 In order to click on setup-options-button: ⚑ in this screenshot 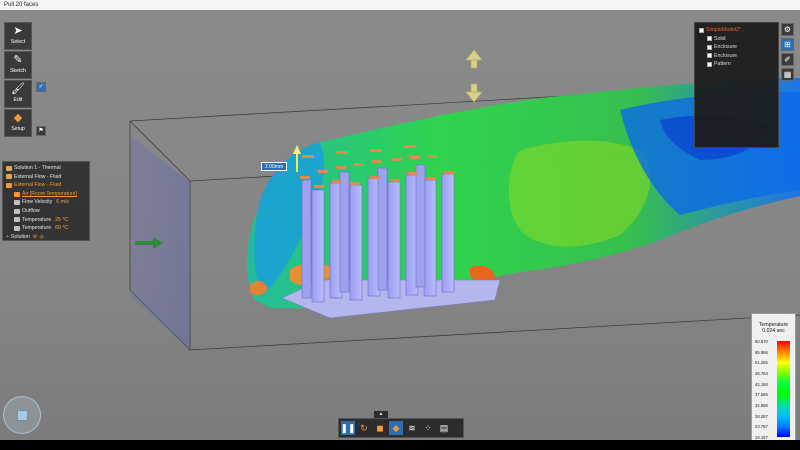, I will do `click(41, 131)`.